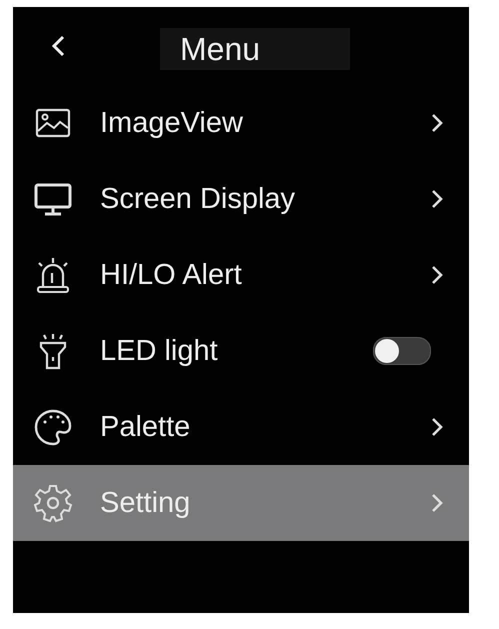  What do you see at coordinates (53, 503) in the screenshot?
I see `settings-icon` at bounding box center [53, 503].